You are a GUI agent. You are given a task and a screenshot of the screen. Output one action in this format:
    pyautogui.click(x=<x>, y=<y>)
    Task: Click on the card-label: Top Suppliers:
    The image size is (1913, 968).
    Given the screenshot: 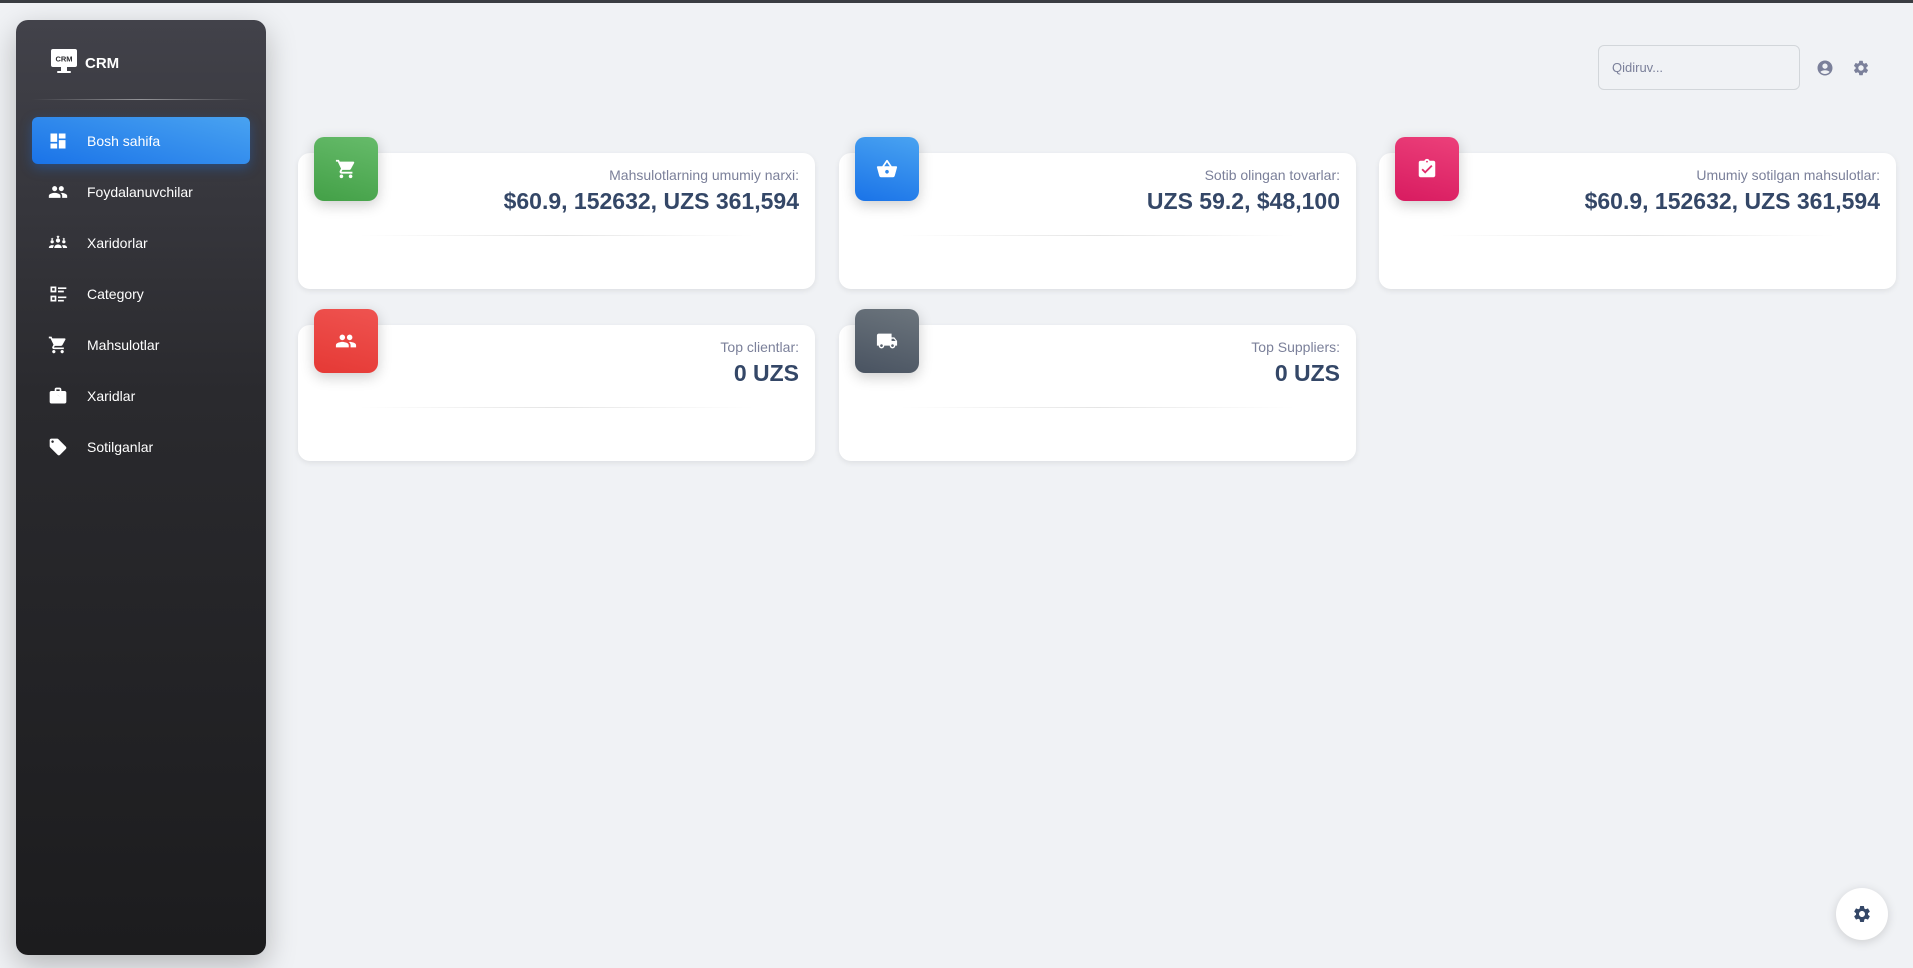 What is the action you would take?
    pyautogui.click(x=1295, y=347)
    